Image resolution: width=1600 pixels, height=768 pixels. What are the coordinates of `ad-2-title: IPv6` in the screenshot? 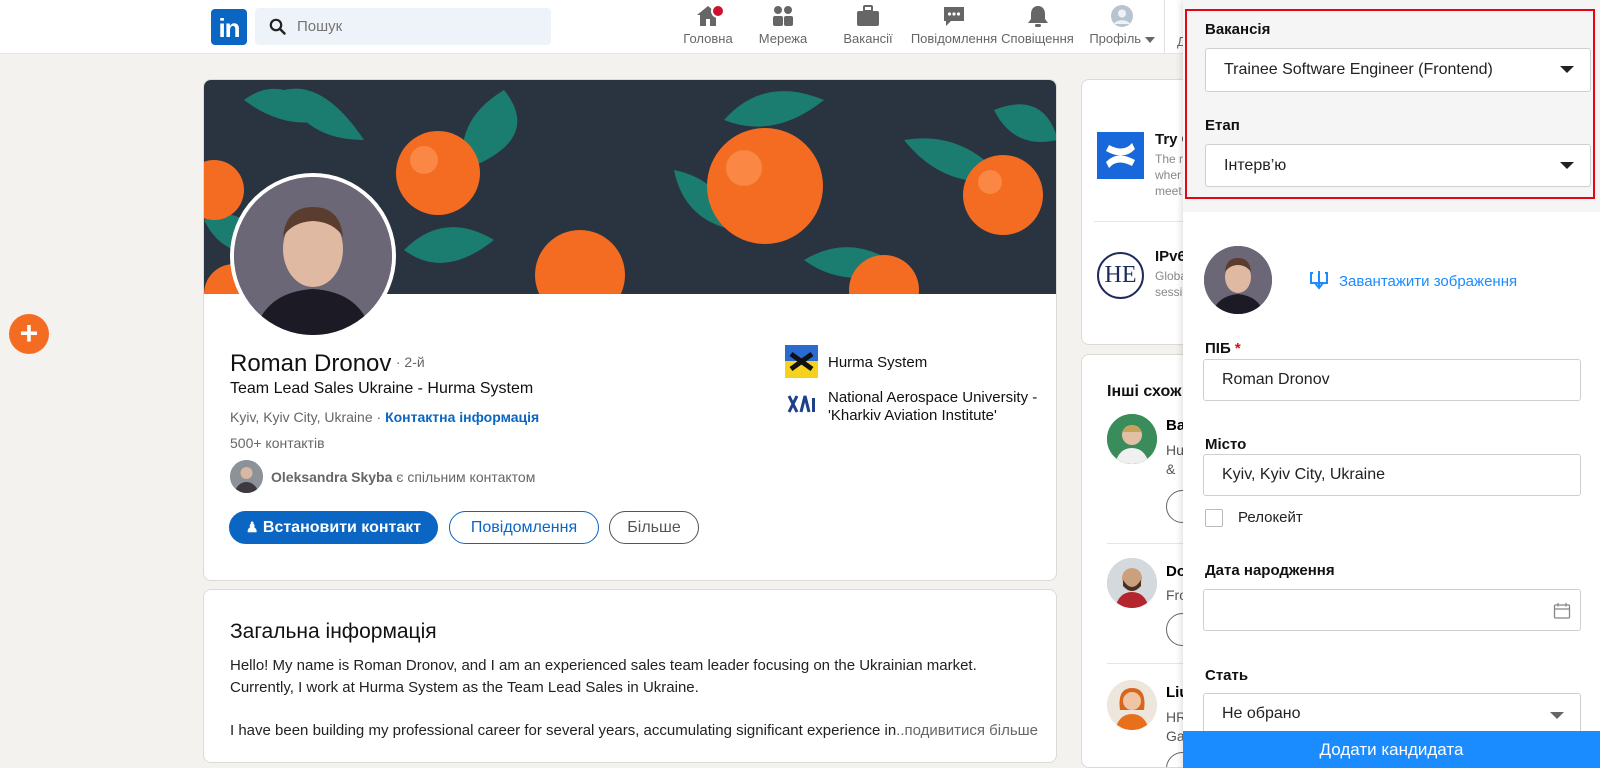 It's located at (1170, 256).